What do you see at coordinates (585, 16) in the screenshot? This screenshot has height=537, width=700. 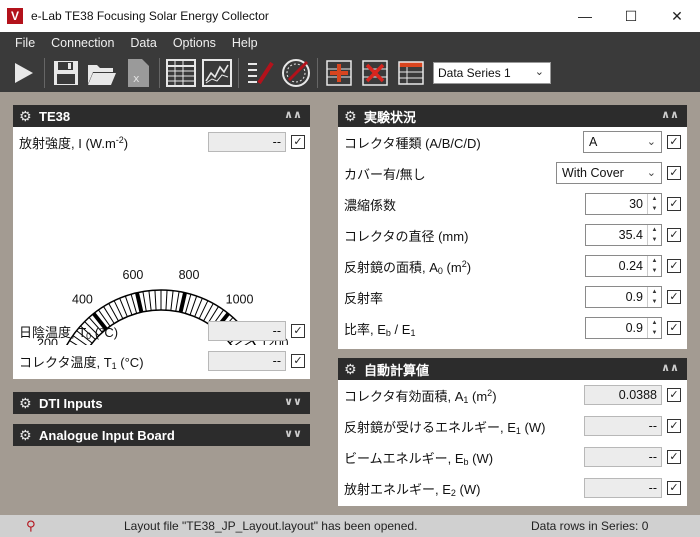 I see `minimize-button: —` at bounding box center [585, 16].